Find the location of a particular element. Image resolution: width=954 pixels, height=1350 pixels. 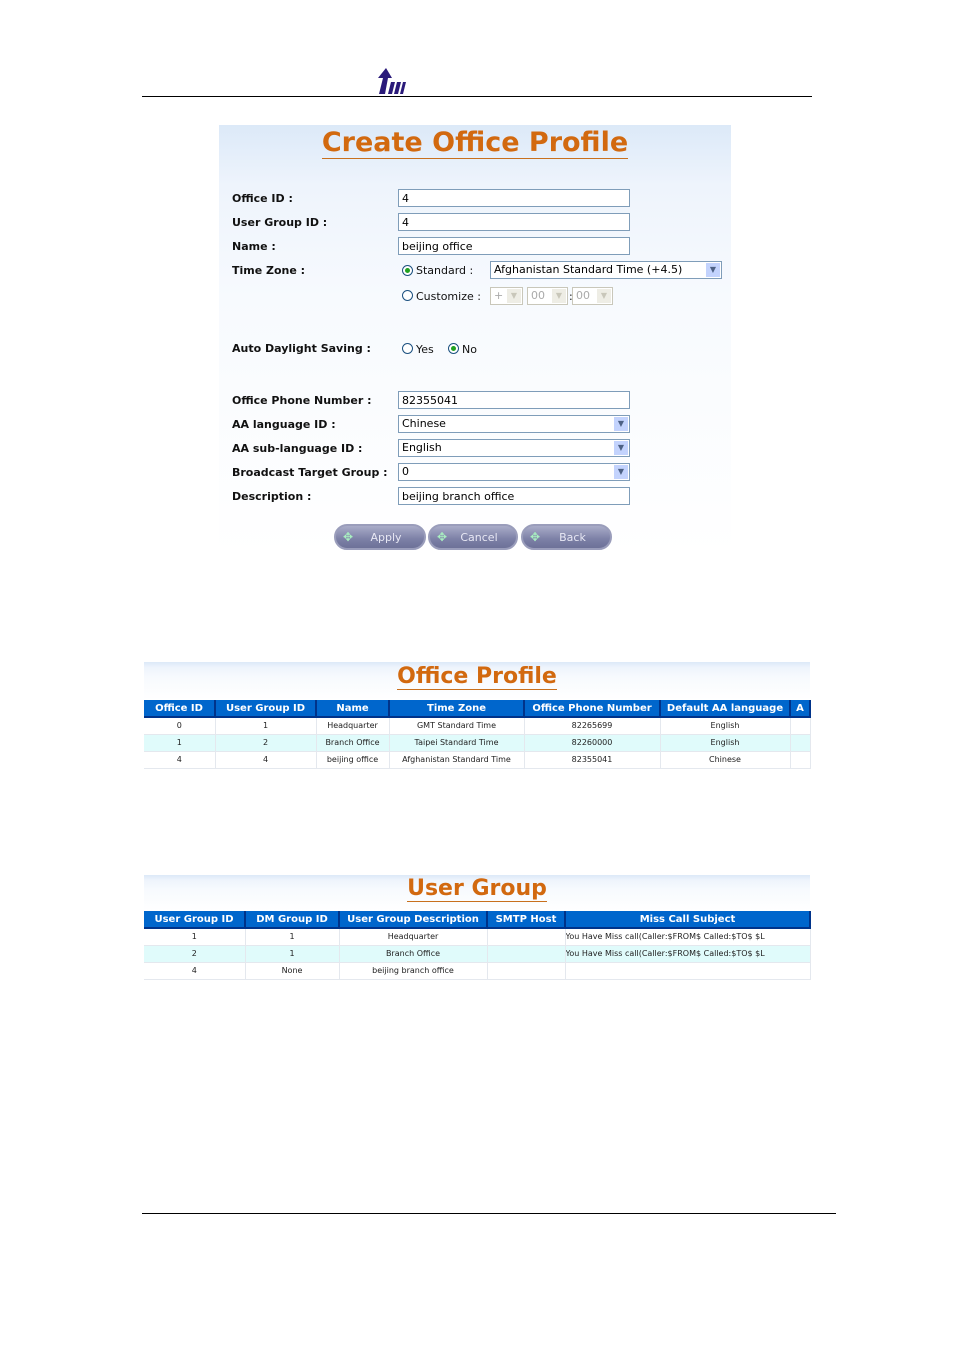

table-cell: Afghanistan Standard Time is located at coordinates (457, 760).